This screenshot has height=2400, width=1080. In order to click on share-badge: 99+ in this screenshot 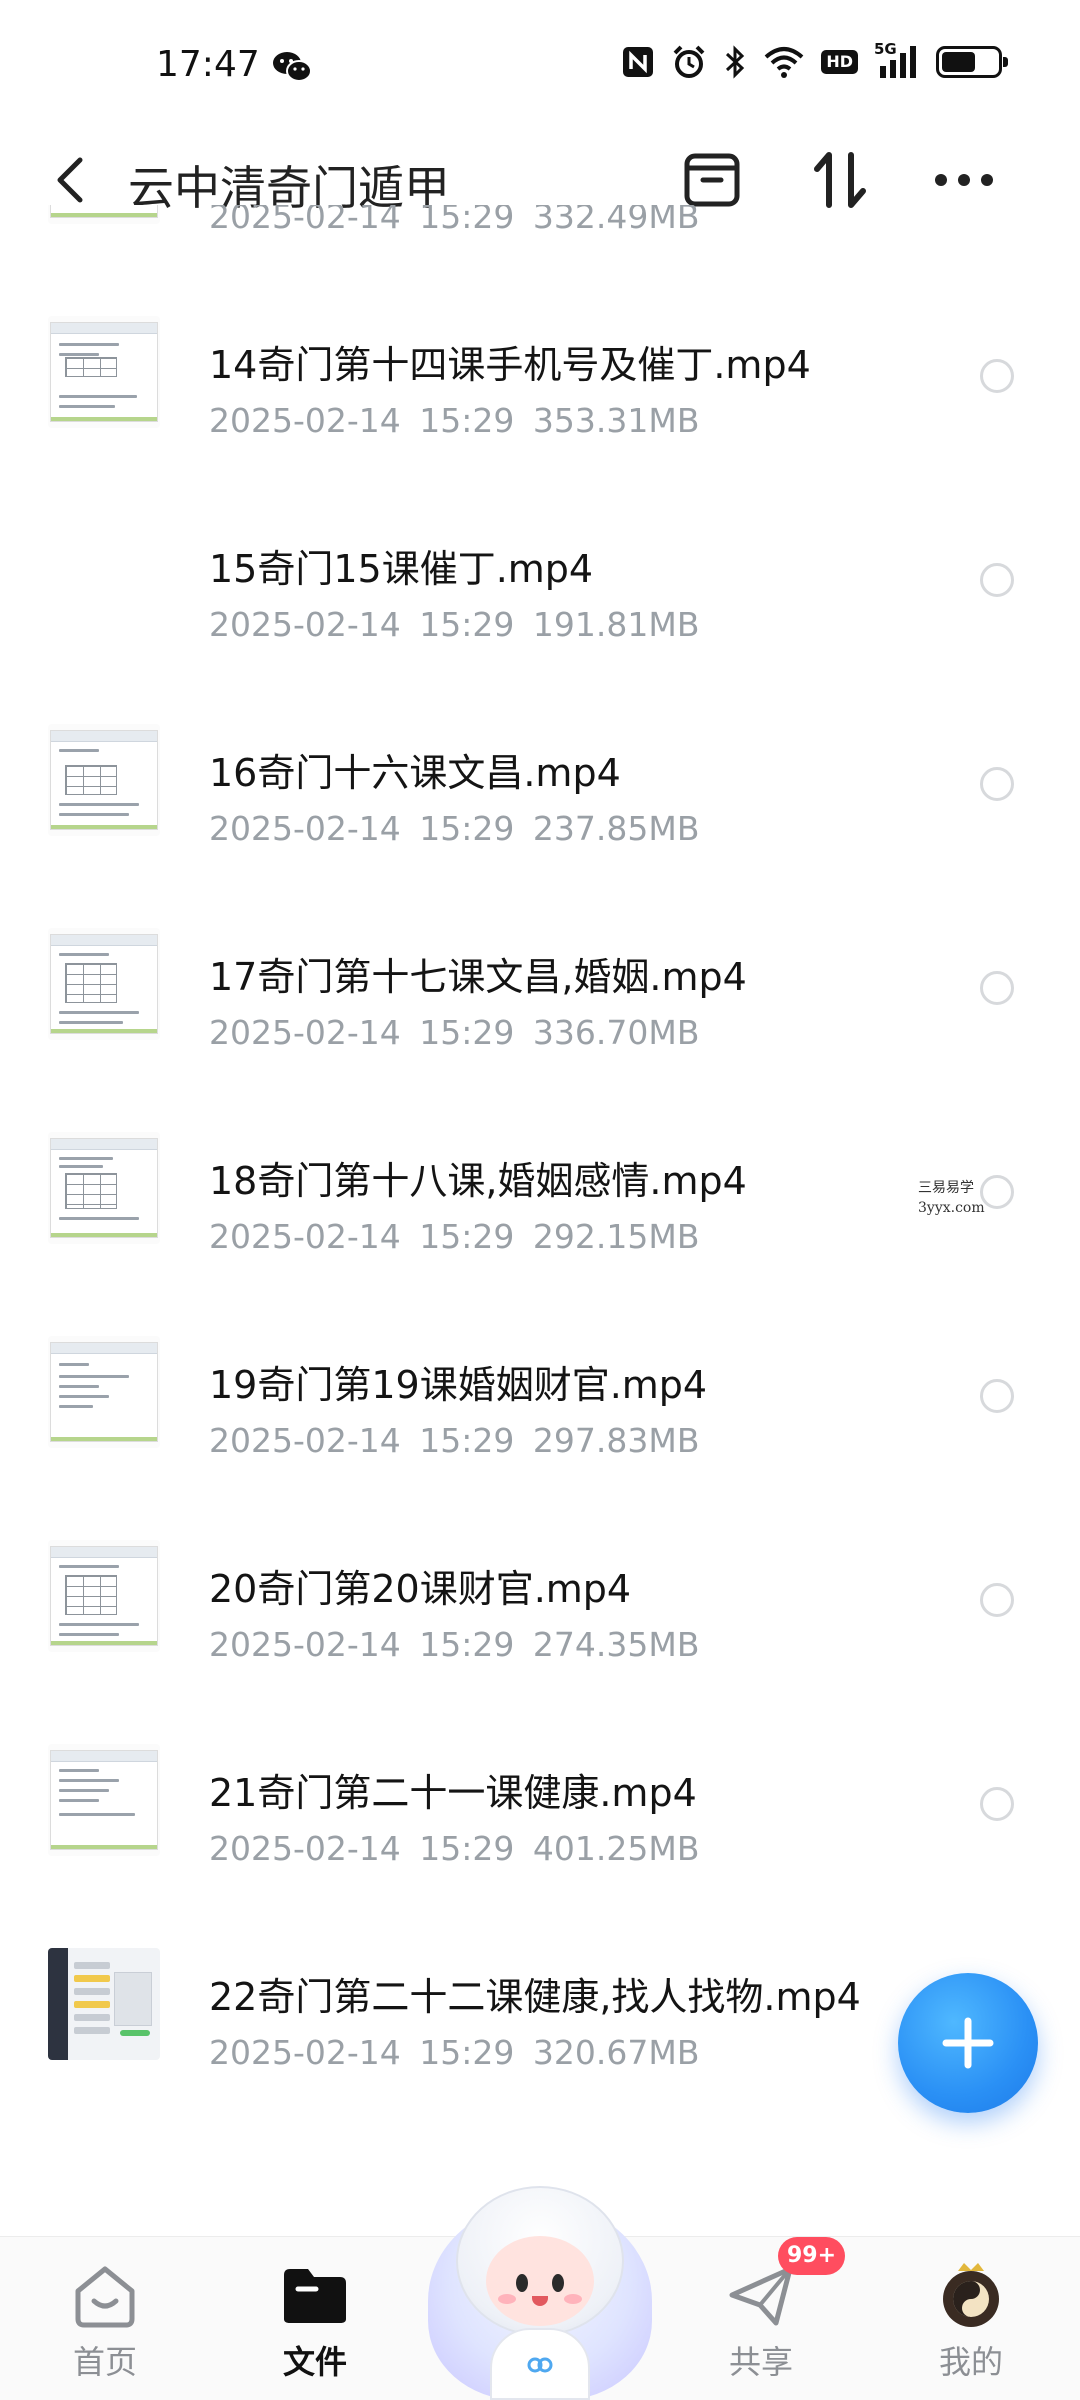, I will do `click(812, 2256)`.